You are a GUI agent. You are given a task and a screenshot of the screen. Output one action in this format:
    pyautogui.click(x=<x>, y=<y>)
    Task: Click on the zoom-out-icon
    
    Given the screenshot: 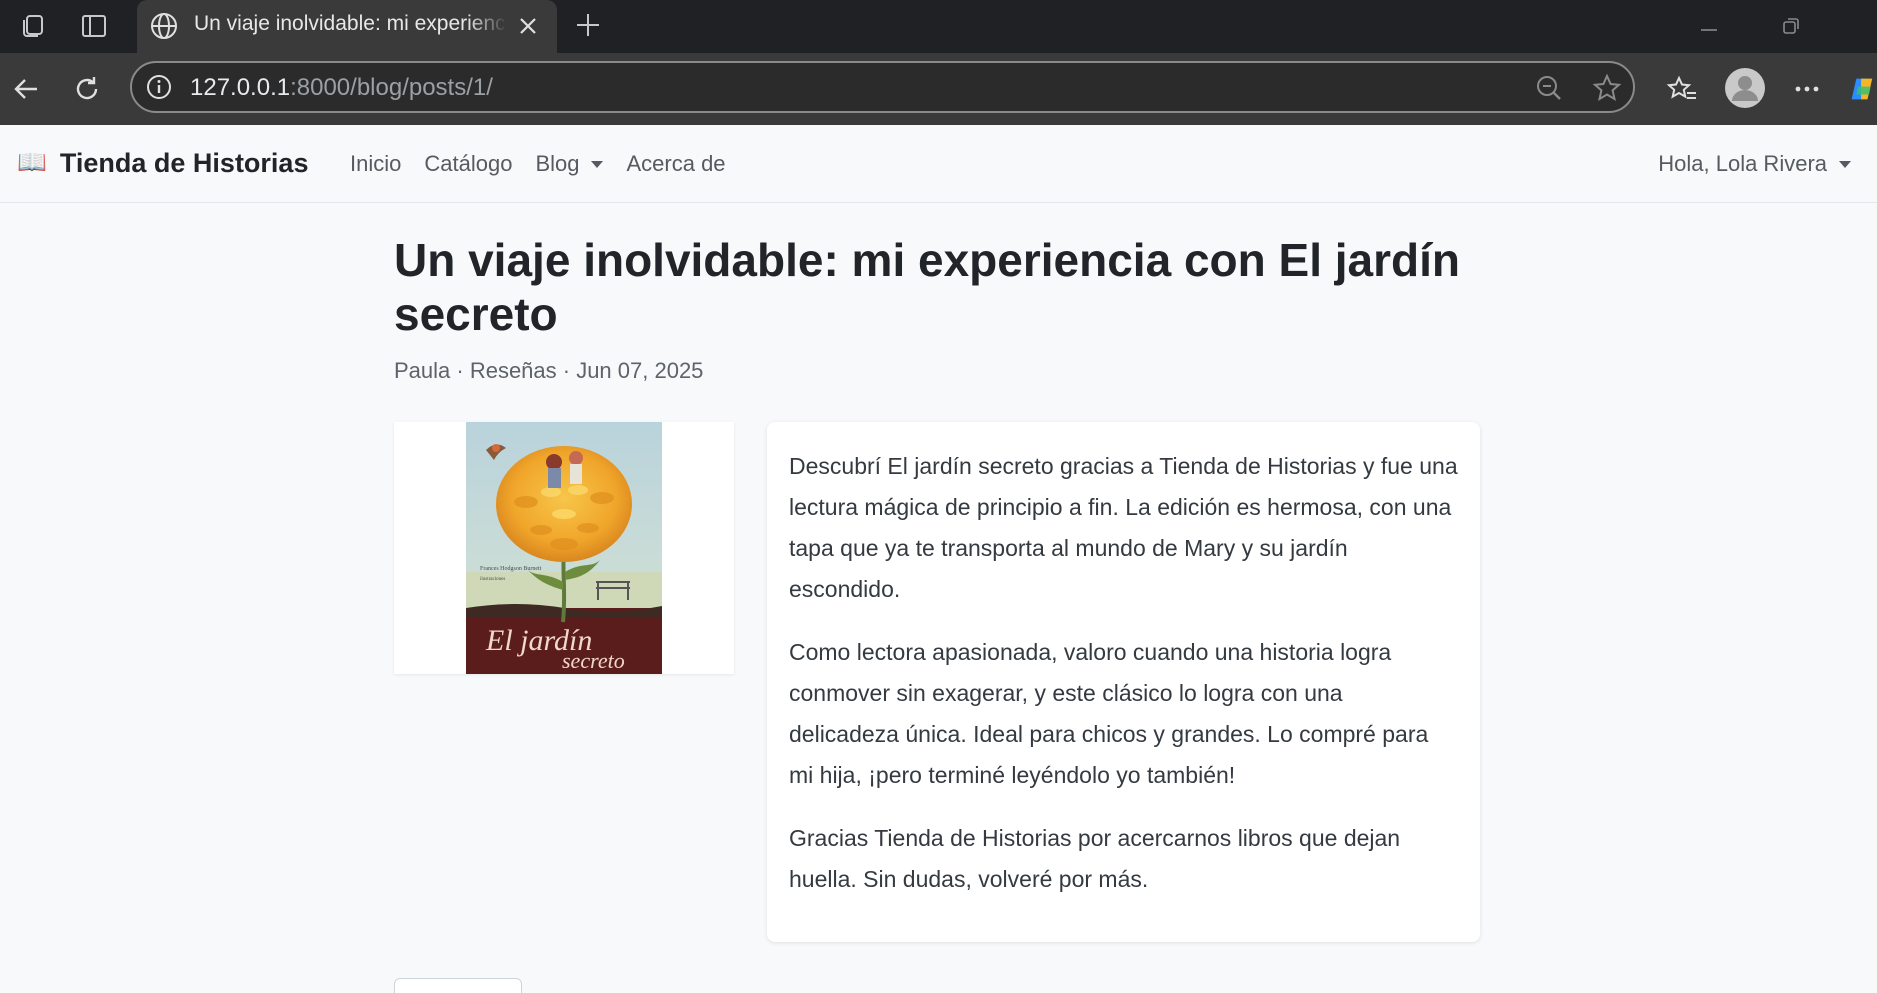 What is the action you would take?
    pyautogui.click(x=1549, y=90)
    